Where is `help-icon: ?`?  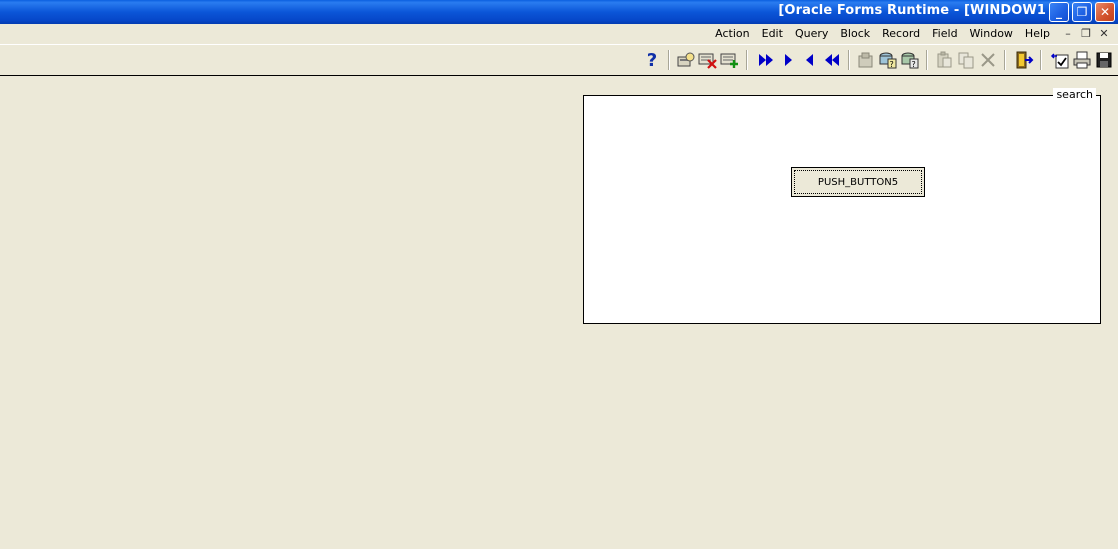 help-icon: ? is located at coordinates (652, 60).